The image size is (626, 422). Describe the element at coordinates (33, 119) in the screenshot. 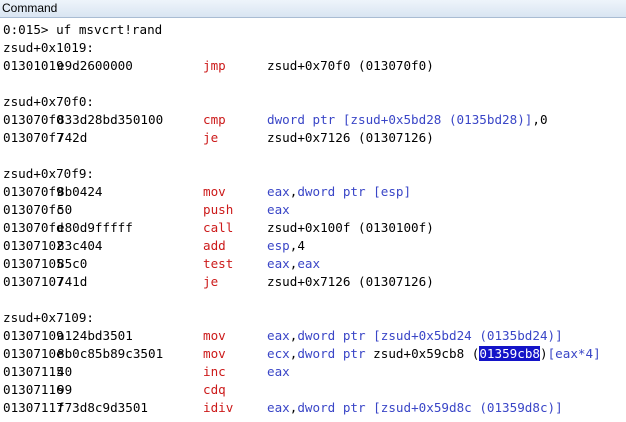

I see `instruction-address: 013070f0` at that location.